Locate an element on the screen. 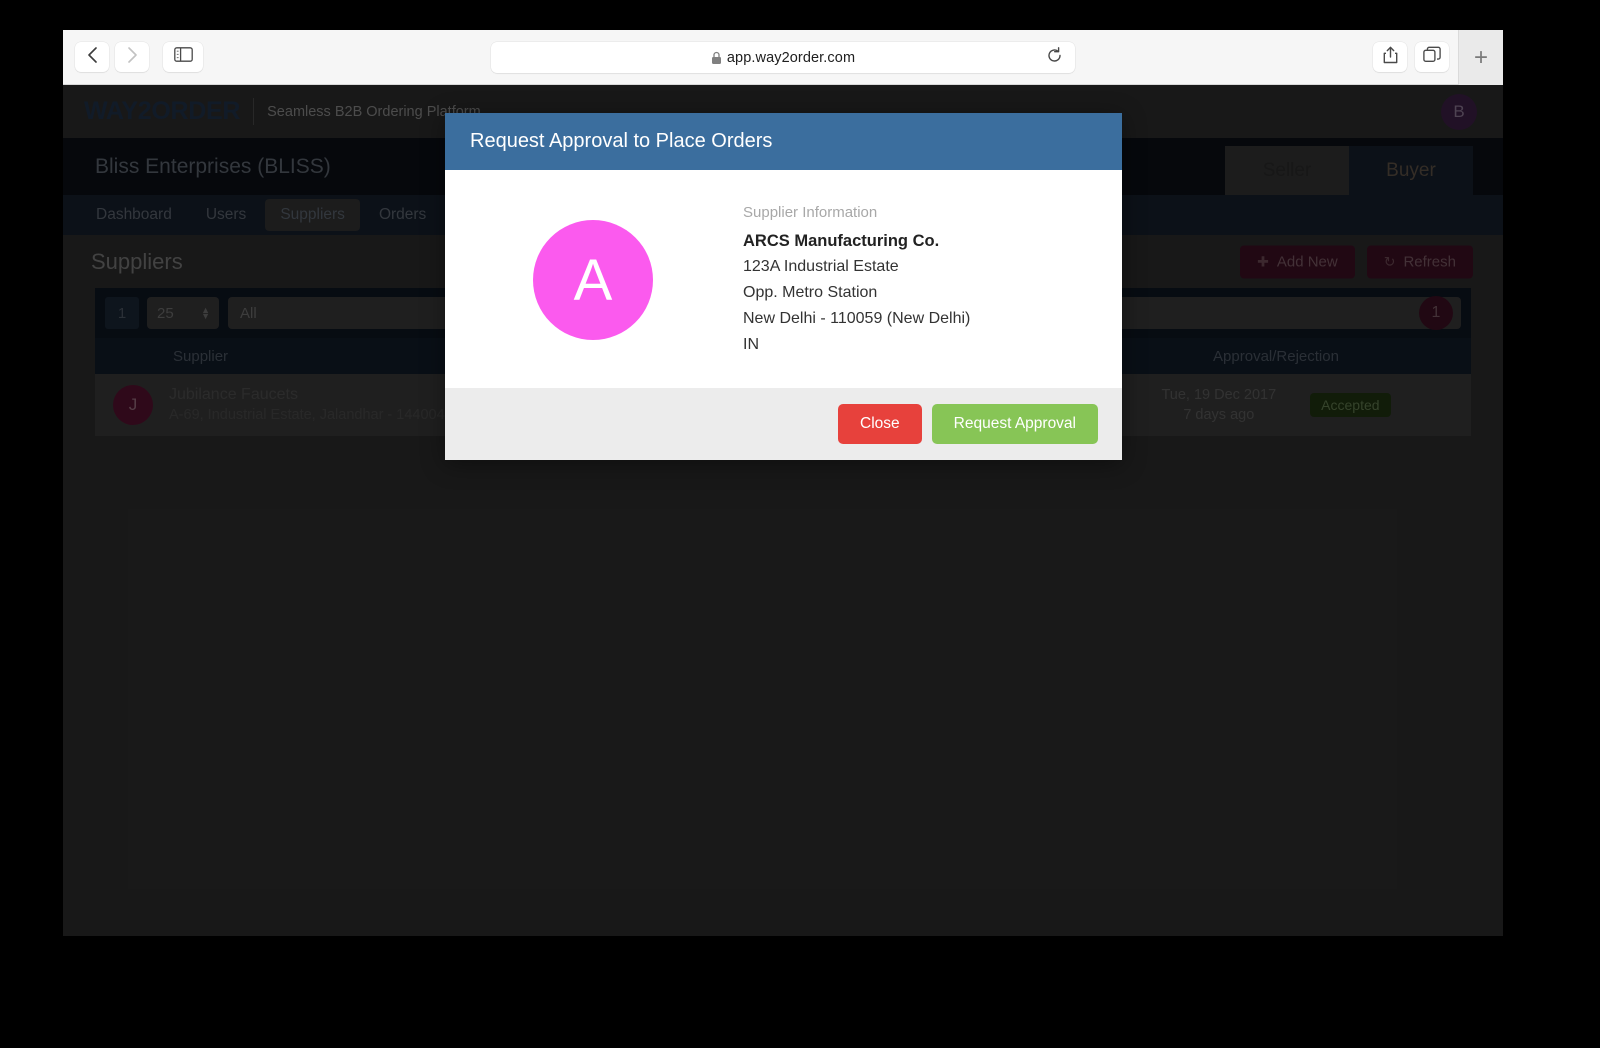 The image size is (1600, 1048). supplier-avatar: A is located at coordinates (593, 280).